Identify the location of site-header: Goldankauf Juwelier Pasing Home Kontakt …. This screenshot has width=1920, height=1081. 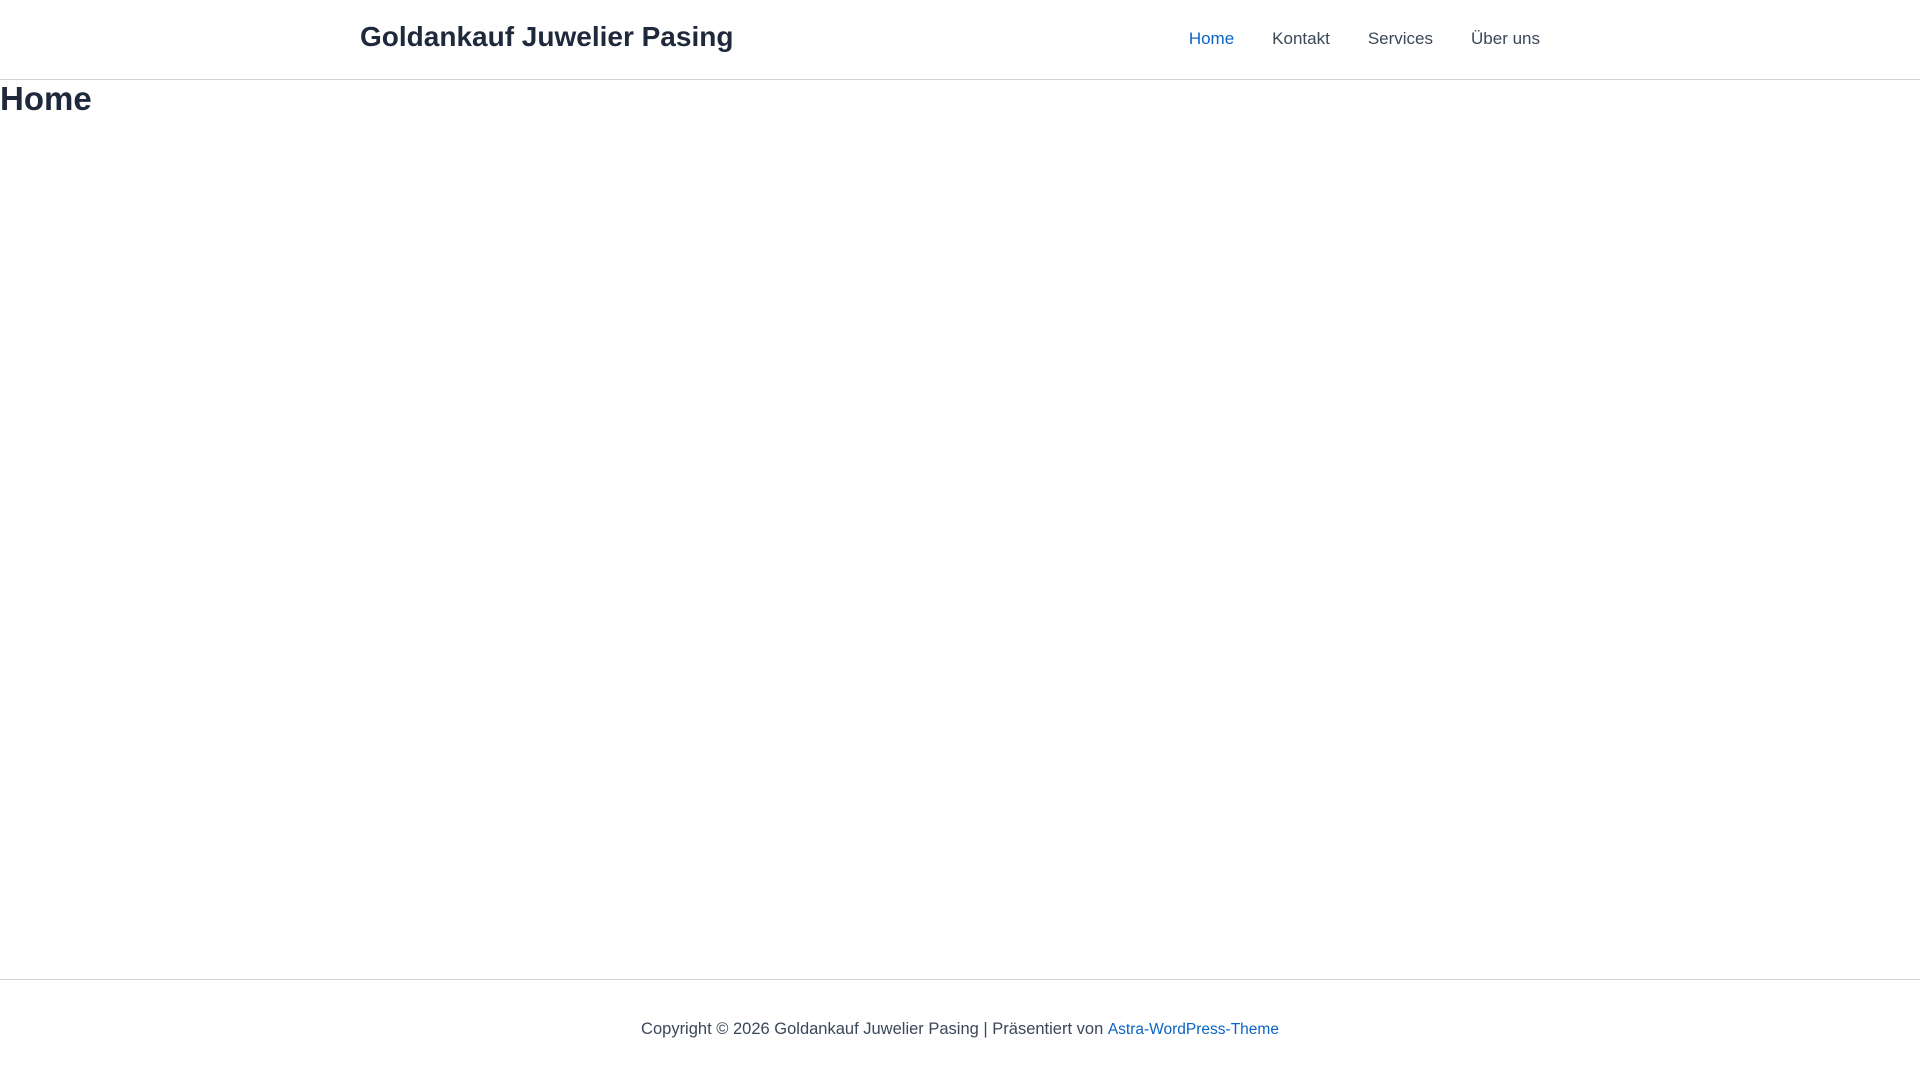
(960, 40).